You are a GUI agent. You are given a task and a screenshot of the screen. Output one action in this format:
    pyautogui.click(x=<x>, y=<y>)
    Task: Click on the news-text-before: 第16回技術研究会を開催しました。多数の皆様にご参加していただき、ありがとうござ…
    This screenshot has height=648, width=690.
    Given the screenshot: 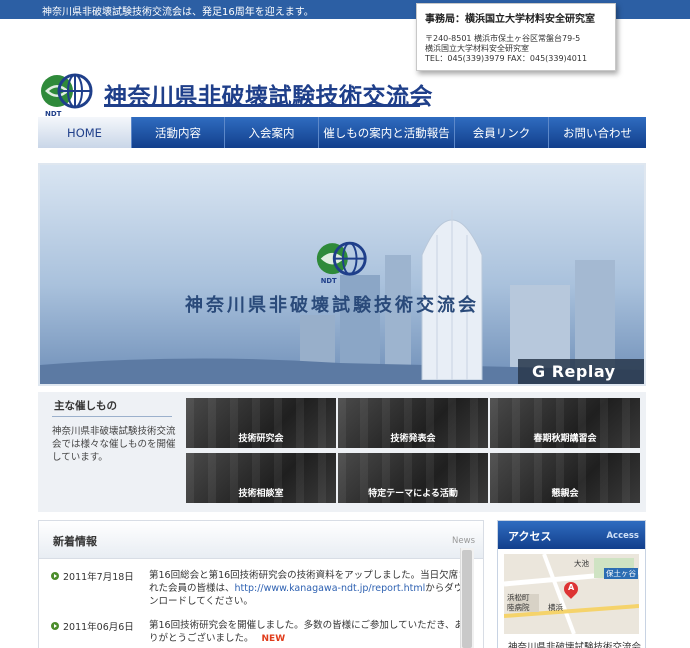 What is the action you would take?
    pyautogui.click(x=306, y=632)
    